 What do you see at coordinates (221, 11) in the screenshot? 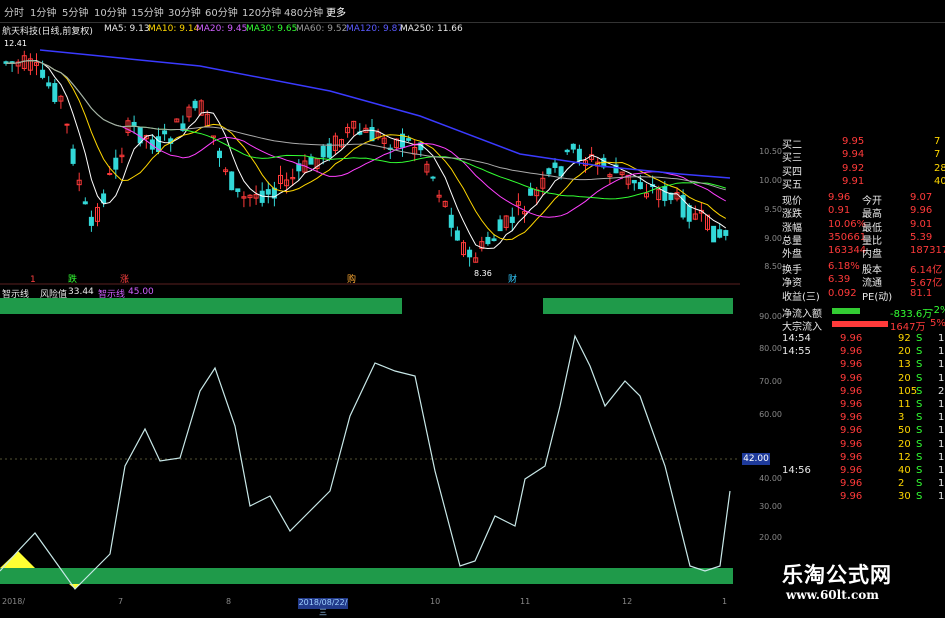
I see `period-tab-60min: 60分钟` at bounding box center [221, 11].